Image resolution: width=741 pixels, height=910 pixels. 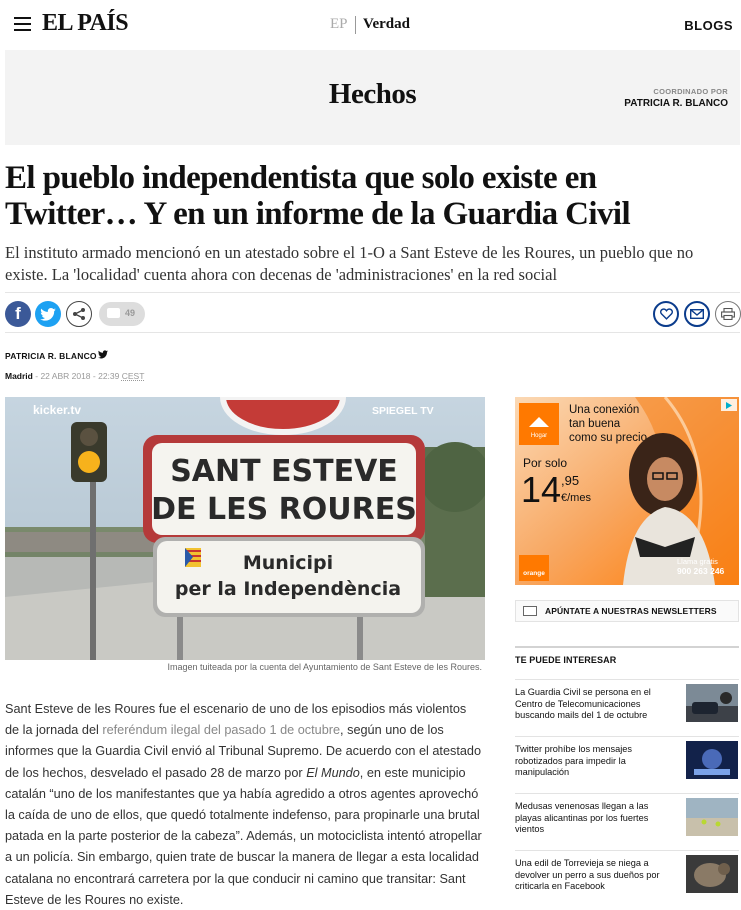 What do you see at coordinates (57, 410) in the screenshot?
I see `photo-watermark-left: kicker.tv` at bounding box center [57, 410].